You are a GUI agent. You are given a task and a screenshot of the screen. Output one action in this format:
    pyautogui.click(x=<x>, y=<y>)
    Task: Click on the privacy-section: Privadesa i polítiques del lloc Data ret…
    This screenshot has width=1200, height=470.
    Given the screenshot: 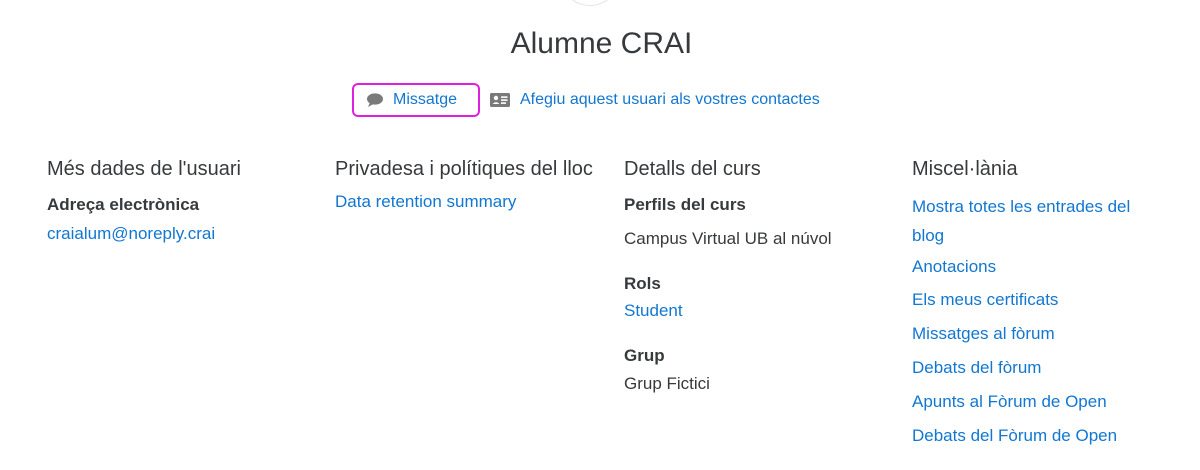 What is the action you would take?
    pyautogui.click(x=465, y=184)
    